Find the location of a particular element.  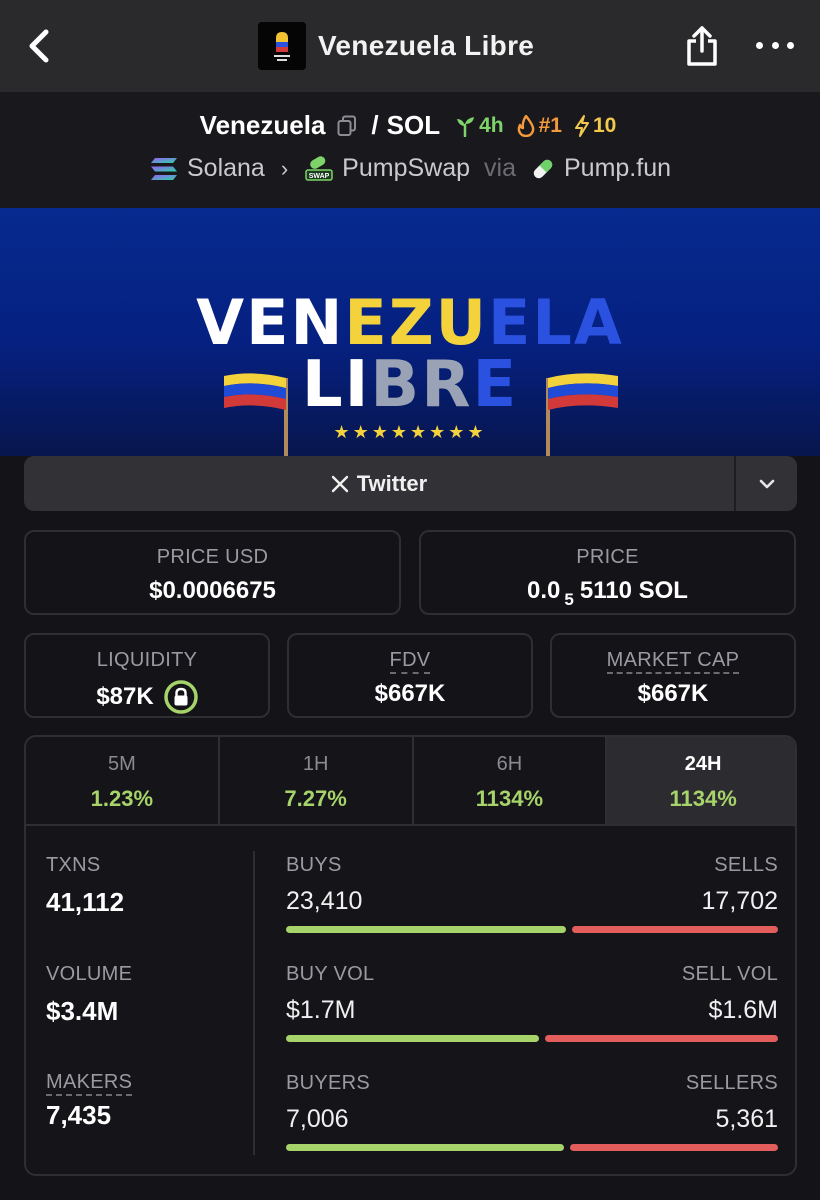

social-links-bar: Twitter is located at coordinates (410, 483).